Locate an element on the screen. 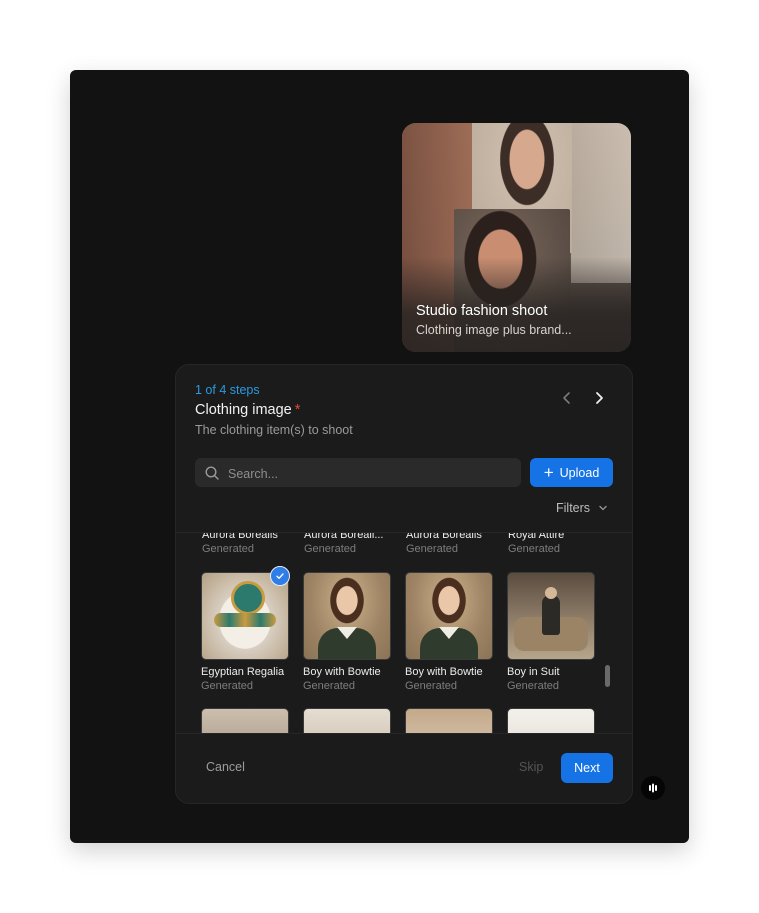 The width and height of the screenshot is (759, 913). selected-check-icon is located at coordinates (280, 576).